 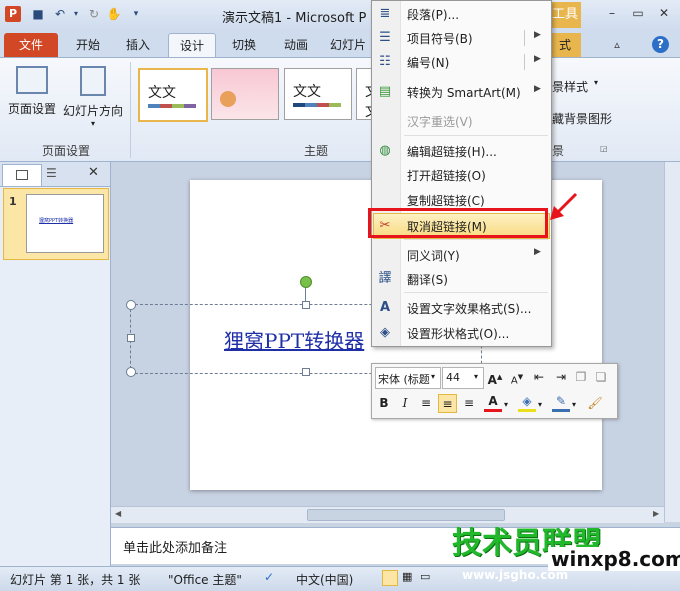 I want to click on menu-item-bullets: ☰ 项目符号(B) ▶, so click(x=461, y=38).